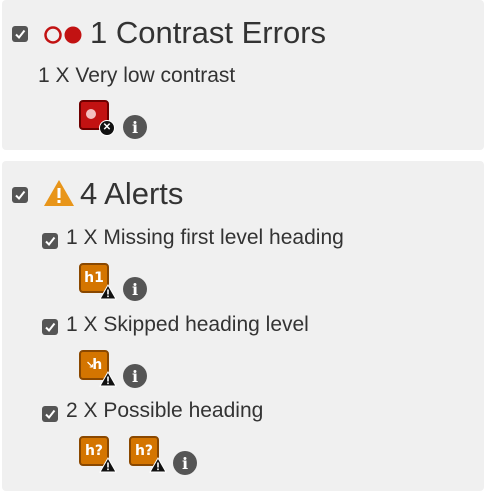  What do you see at coordinates (205, 237) in the screenshot?
I see `missing-first-level-heading-label: 1 X Missing first level heading` at bounding box center [205, 237].